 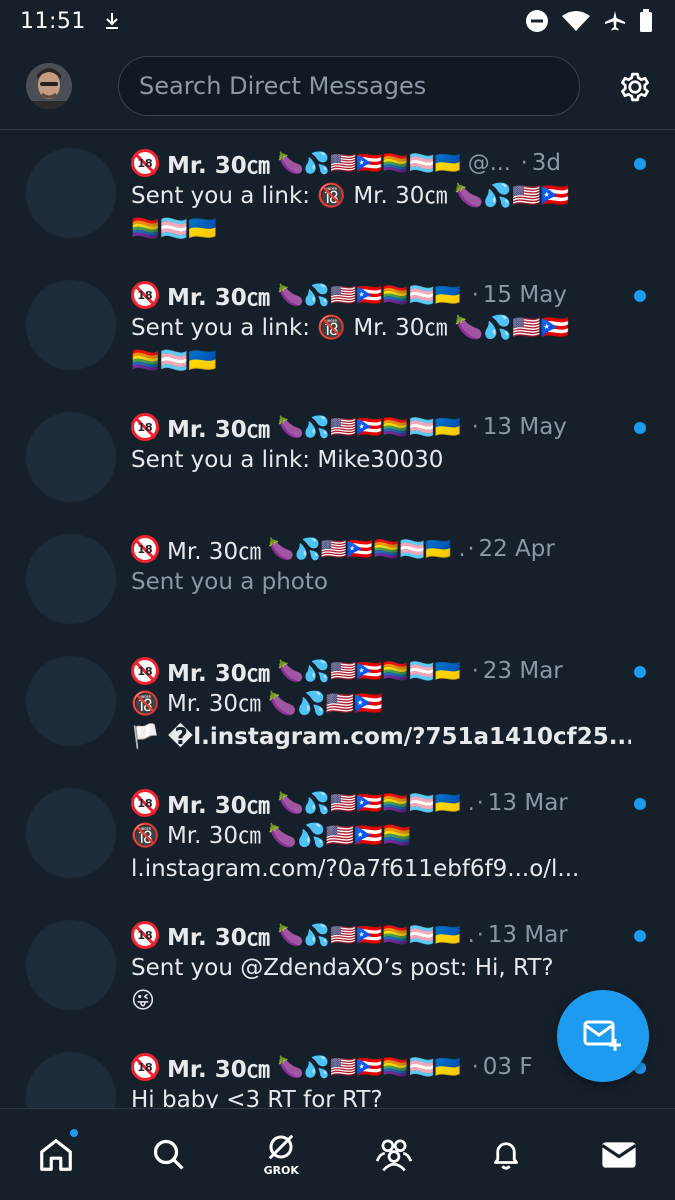 I want to click on message-time: 23 Mar, so click(x=522, y=671).